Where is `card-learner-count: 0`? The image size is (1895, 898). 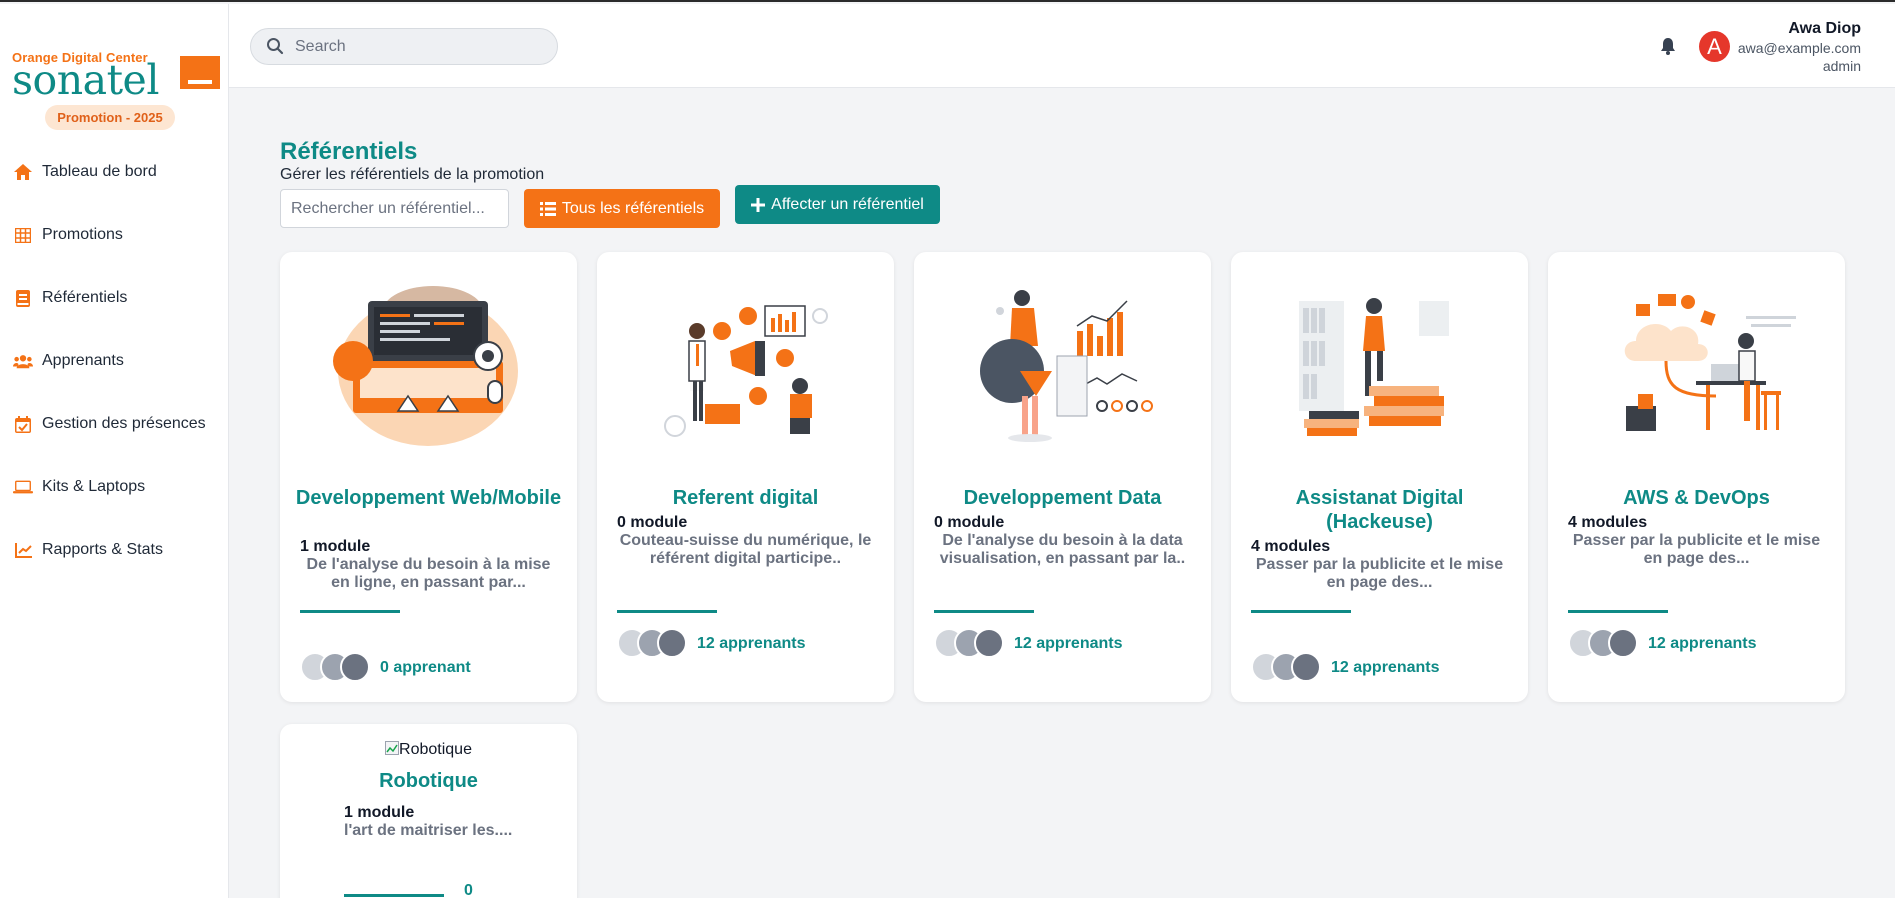 card-learner-count: 0 is located at coordinates (468, 890).